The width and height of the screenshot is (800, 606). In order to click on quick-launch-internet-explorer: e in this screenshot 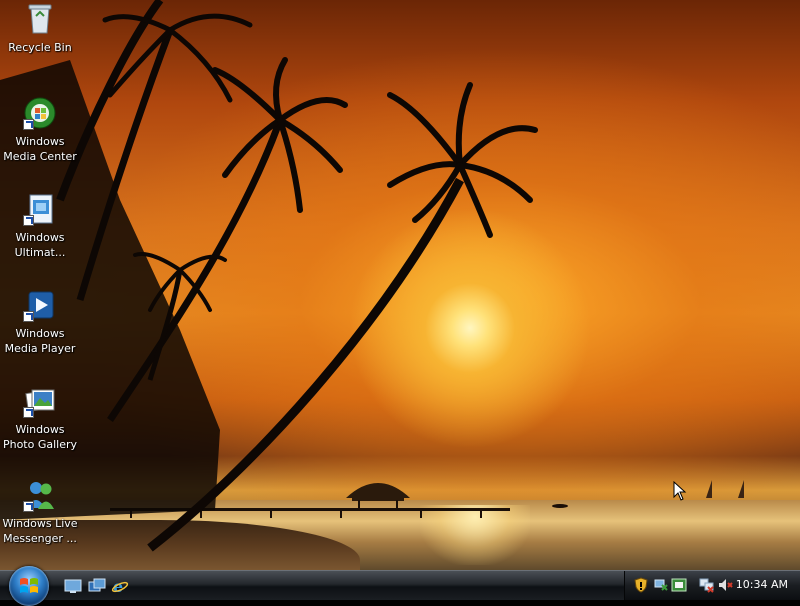, I will do `click(120, 586)`.